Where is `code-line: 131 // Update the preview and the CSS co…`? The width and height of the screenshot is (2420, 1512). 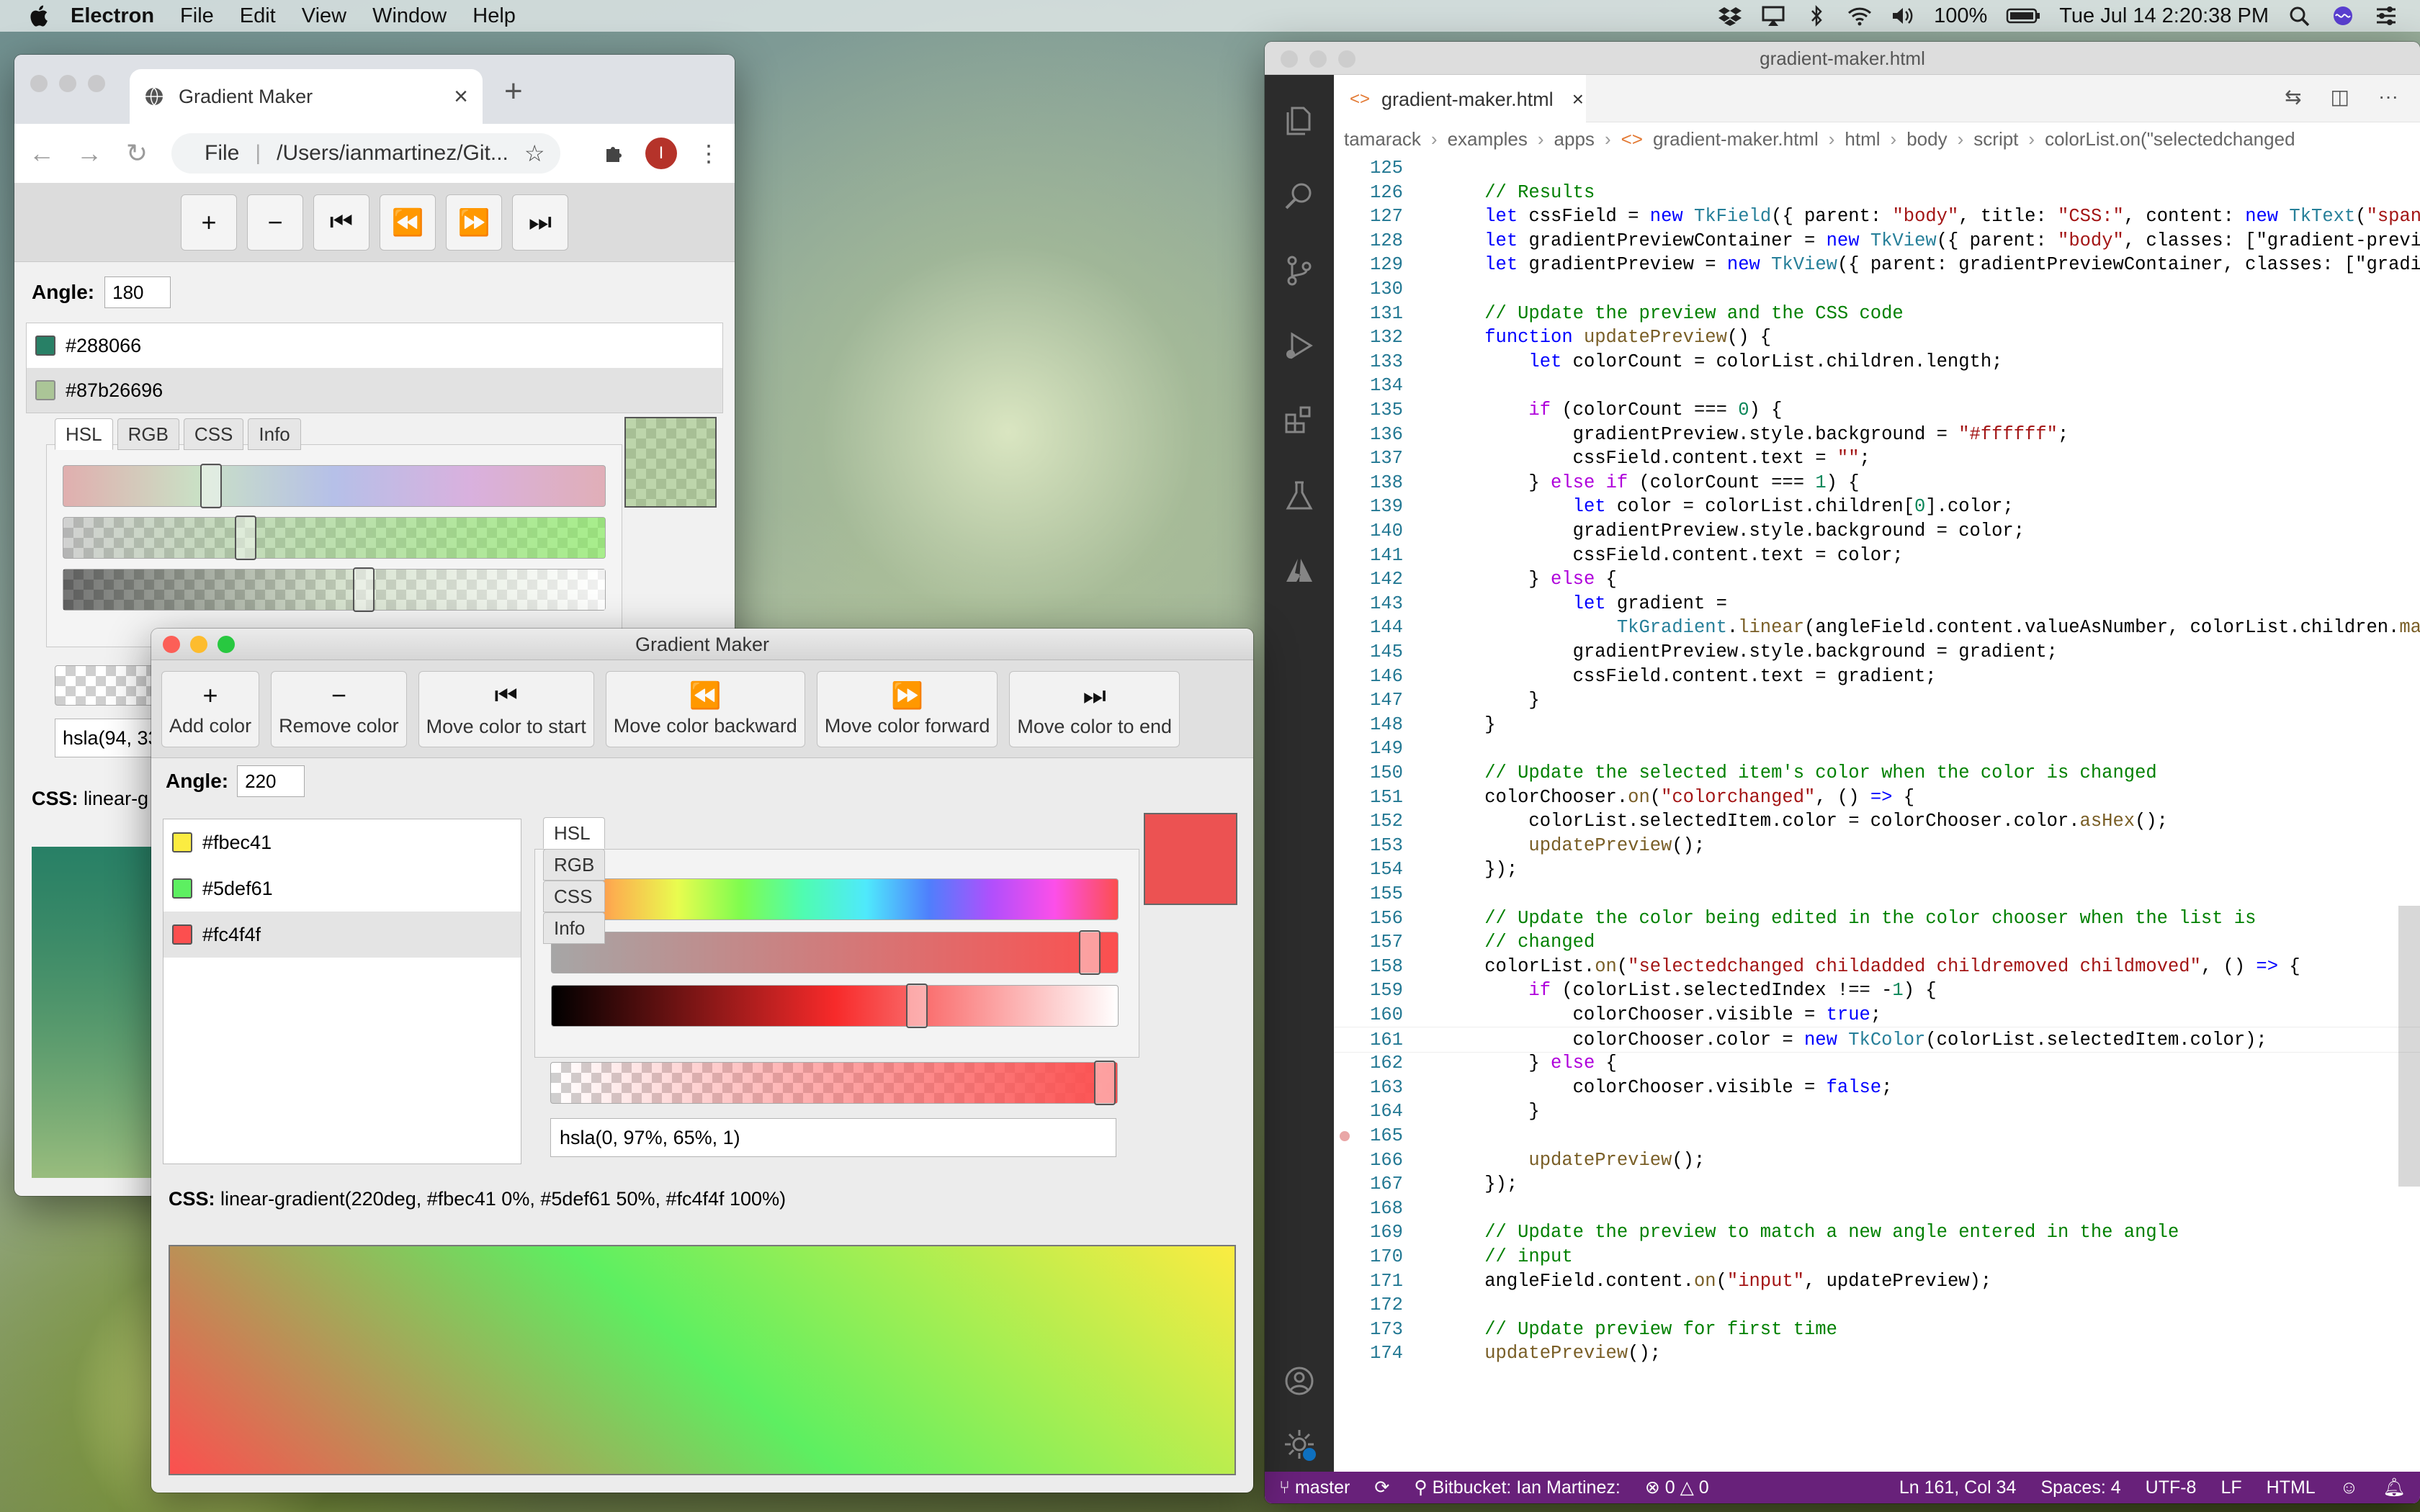 code-line: 131 // Update the preview and the CSS co… is located at coordinates (1877, 314).